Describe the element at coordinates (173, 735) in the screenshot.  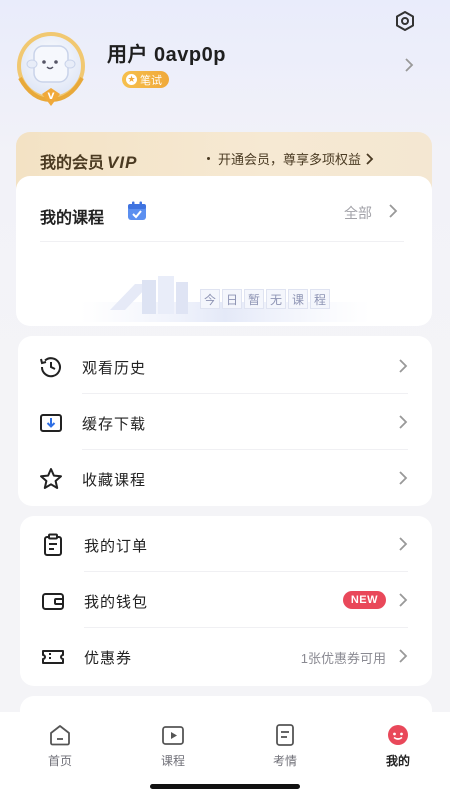
I see `play-icon` at that location.